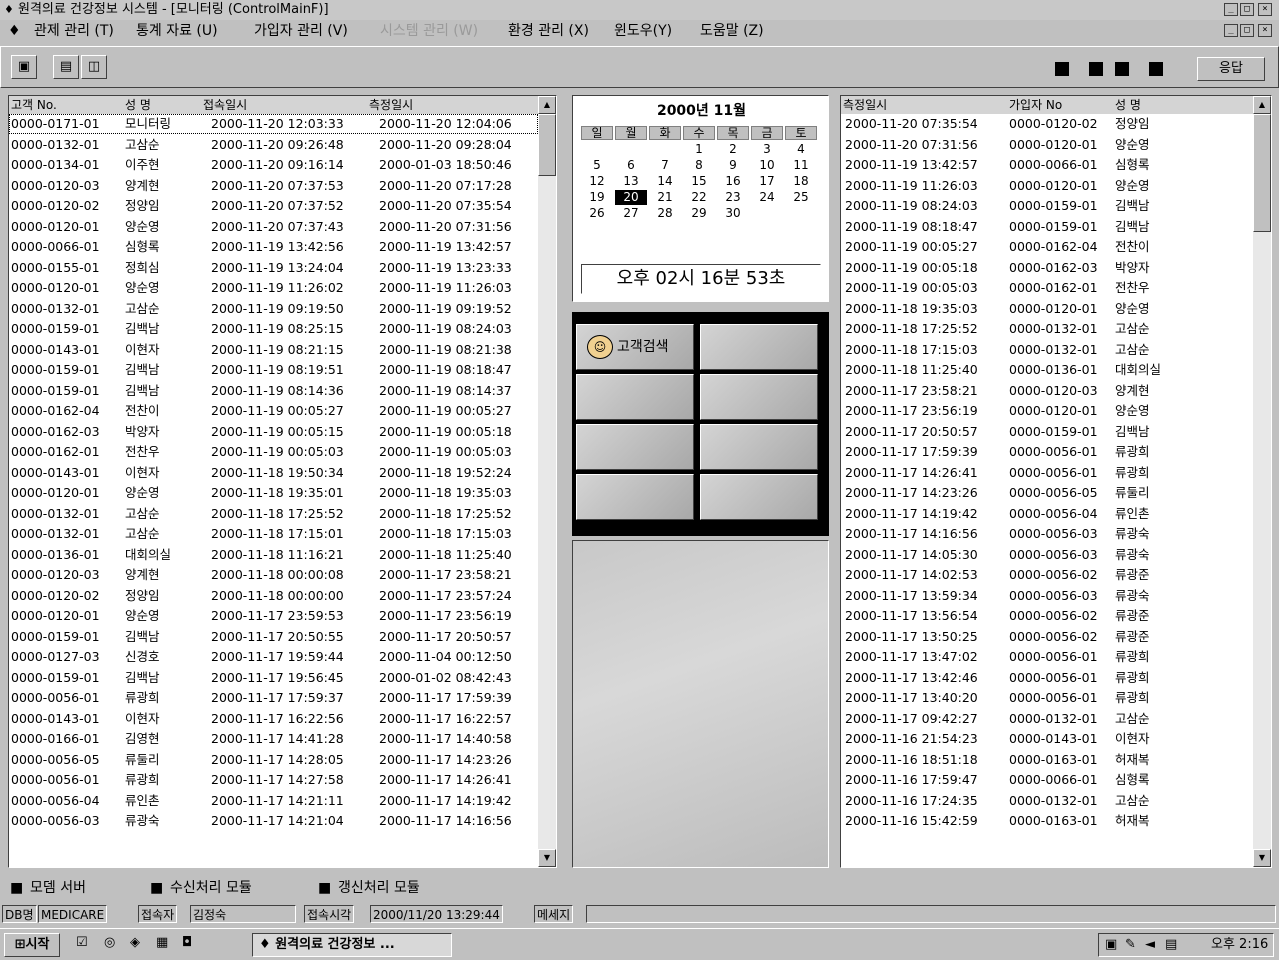  Describe the element at coordinates (24, 67) in the screenshot. I see `monitor-icon: ▣` at that location.